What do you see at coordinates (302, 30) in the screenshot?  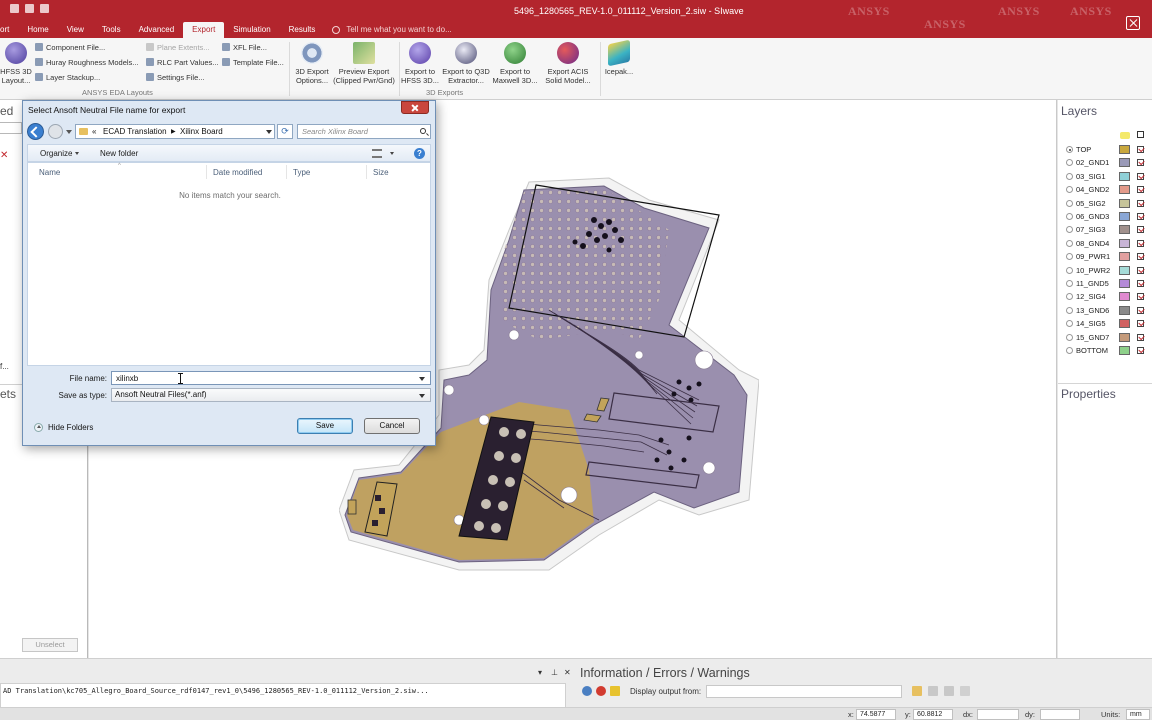 I see `tab-results: Results` at bounding box center [302, 30].